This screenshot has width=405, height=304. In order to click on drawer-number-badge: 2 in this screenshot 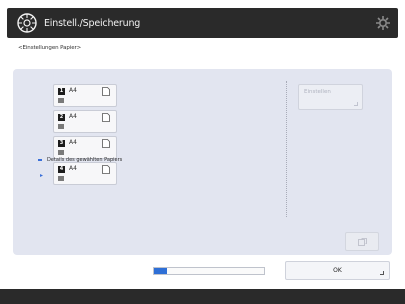, I will do `click(61, 117)`.